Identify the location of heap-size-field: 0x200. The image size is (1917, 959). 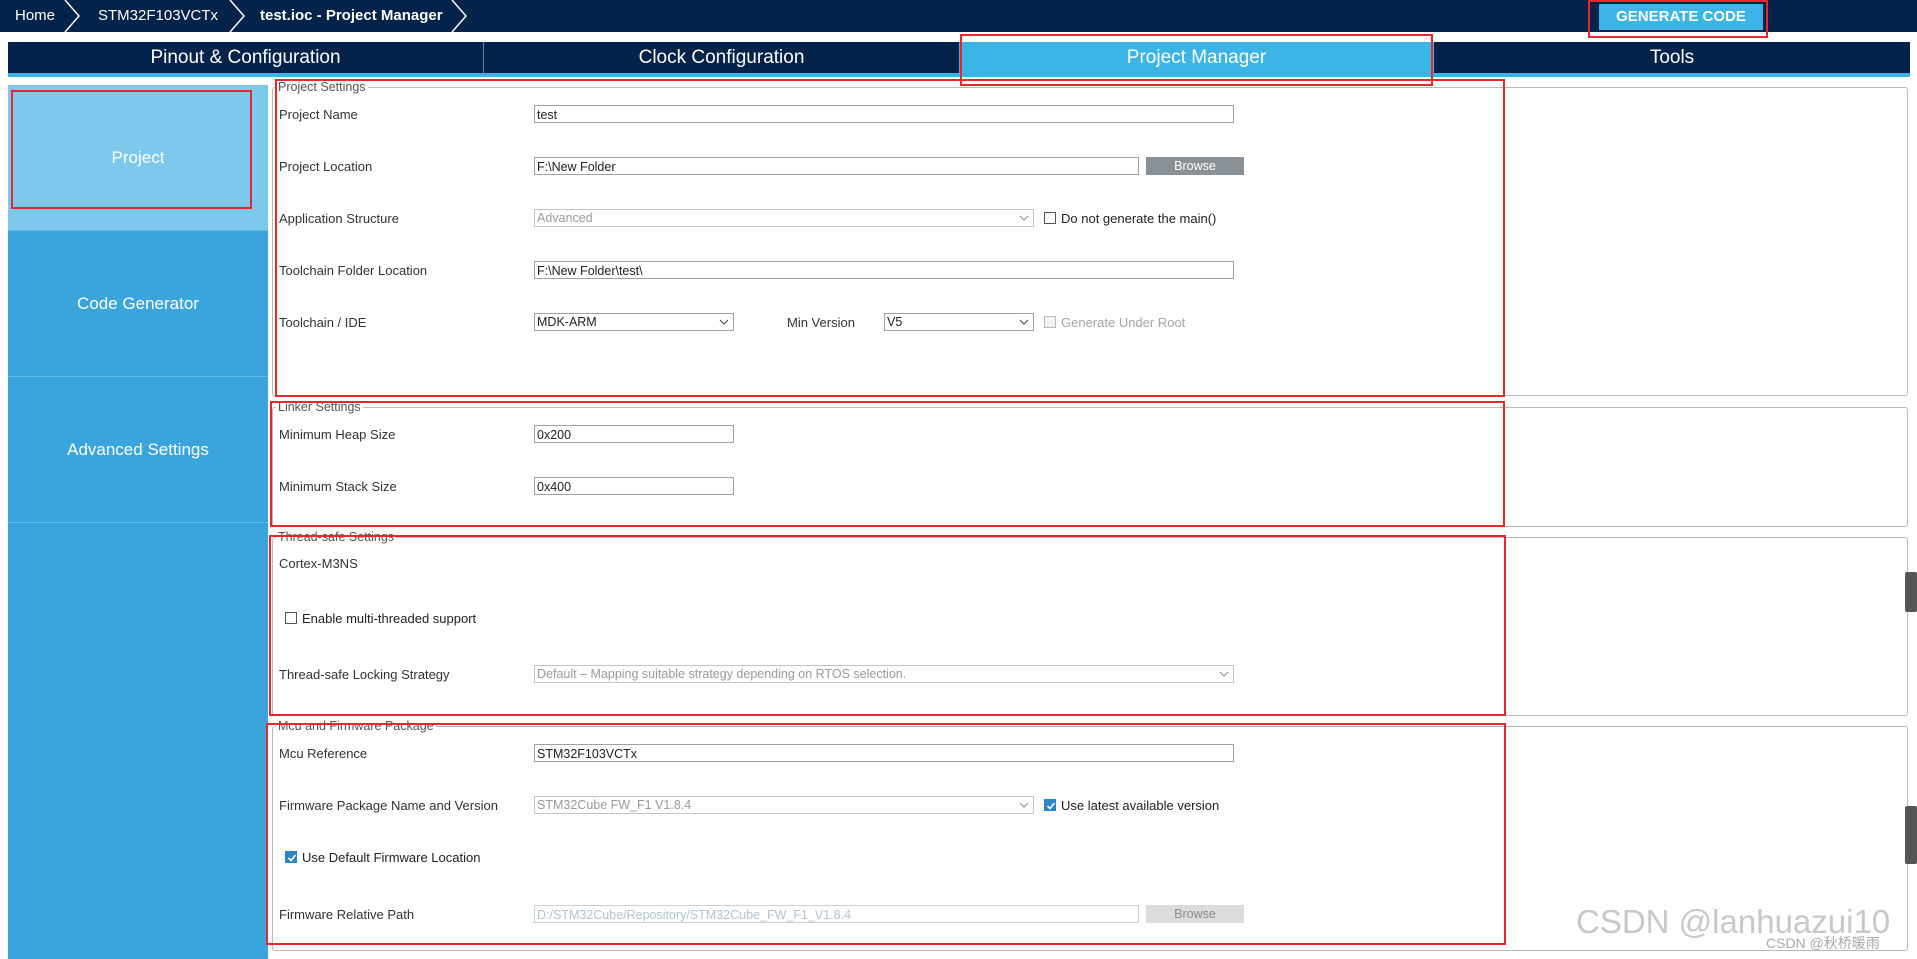
(634, 434).